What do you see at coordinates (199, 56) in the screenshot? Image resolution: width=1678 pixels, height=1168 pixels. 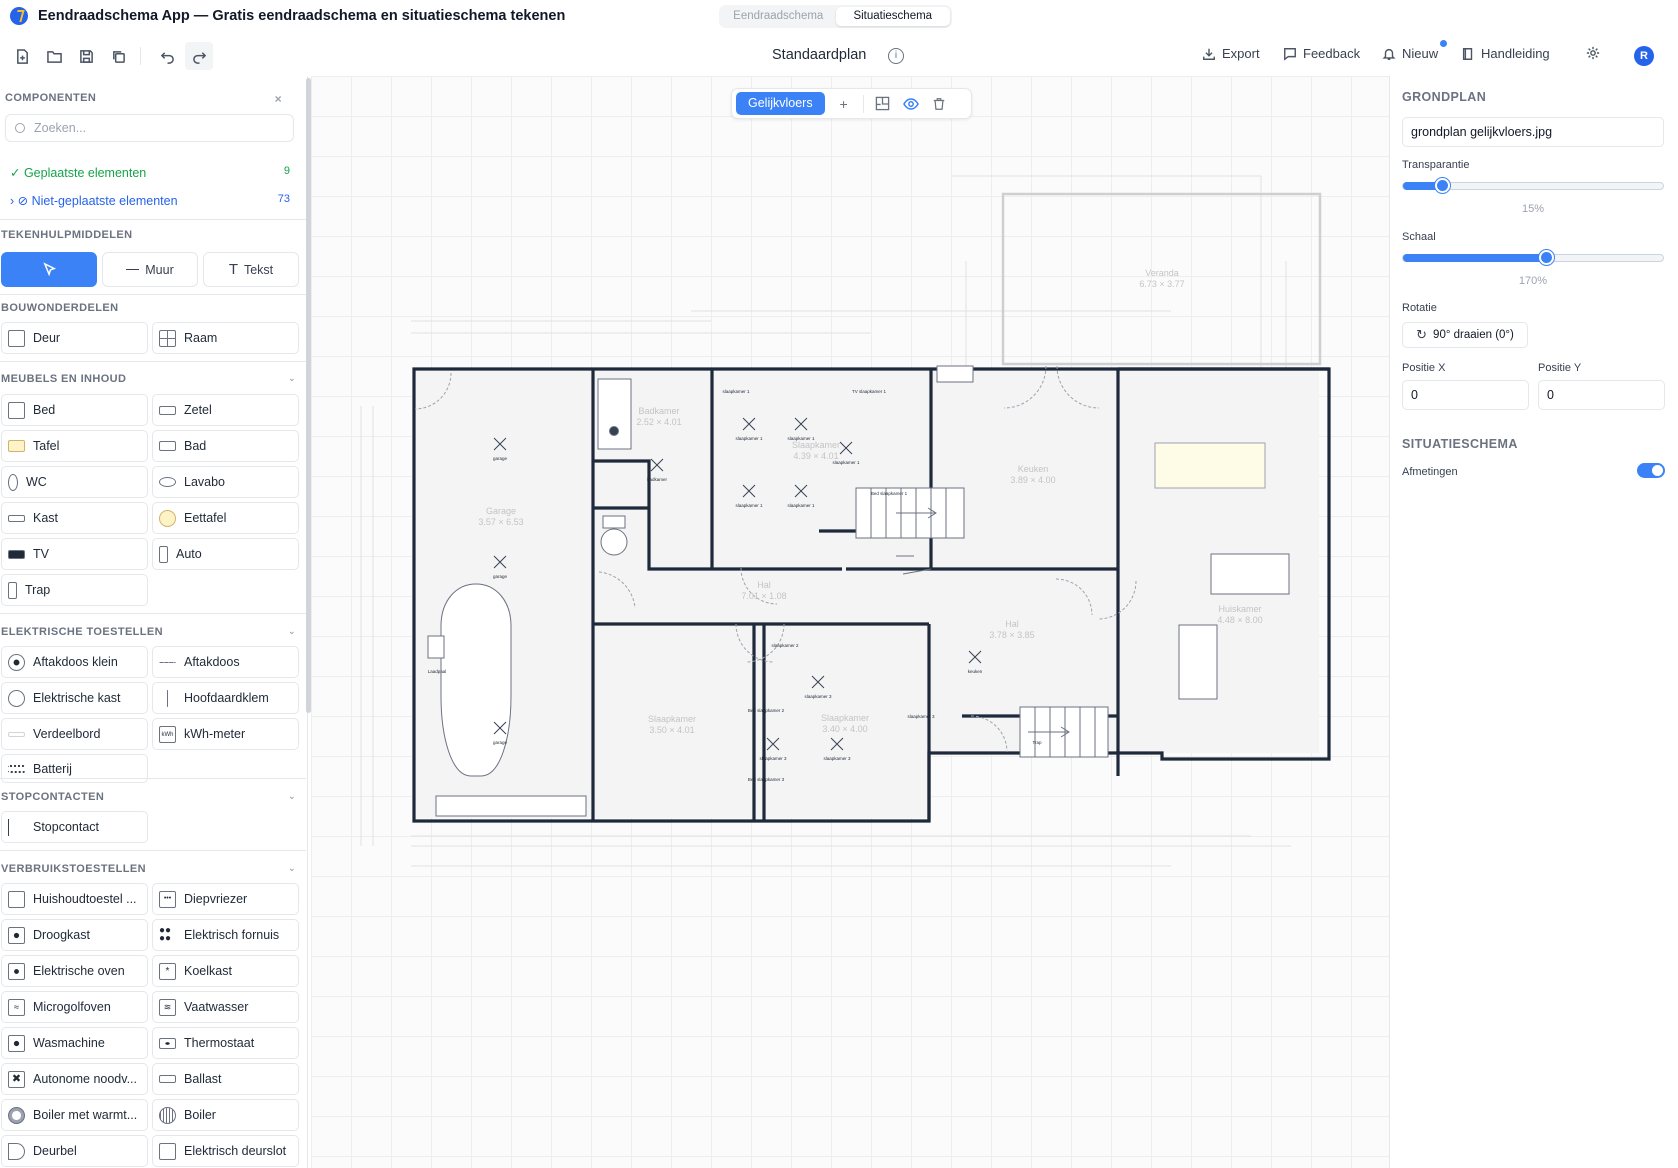 I see `redo-icon` at bounding box center [199, 56].